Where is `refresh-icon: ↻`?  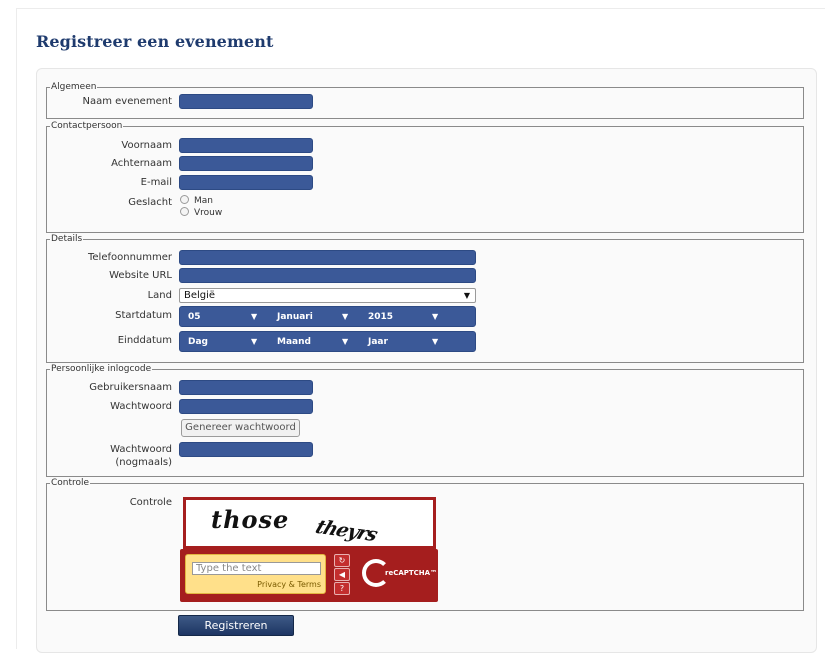
refresh-icon: ↻ is located at coordinates (342, 560).